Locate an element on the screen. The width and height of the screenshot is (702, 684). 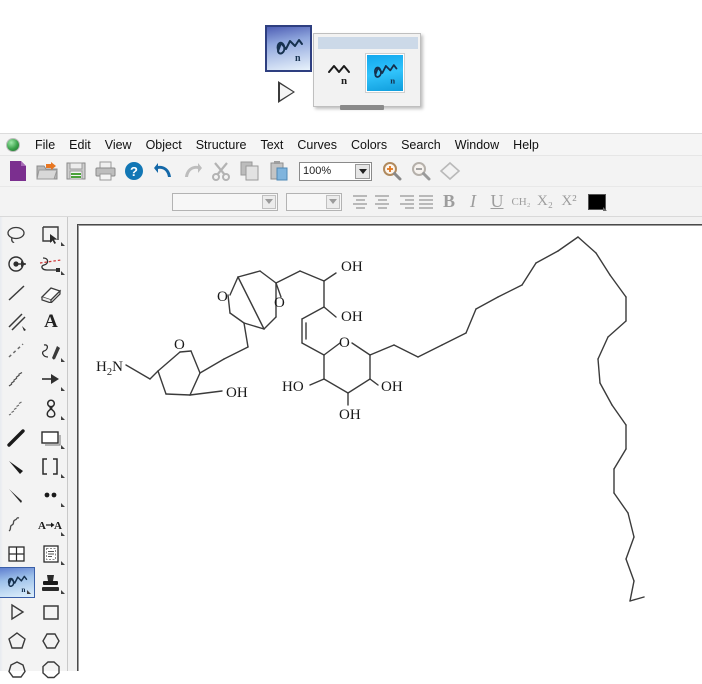
atom-label-thf-oxygen: O is located at coordinates (179, 345).